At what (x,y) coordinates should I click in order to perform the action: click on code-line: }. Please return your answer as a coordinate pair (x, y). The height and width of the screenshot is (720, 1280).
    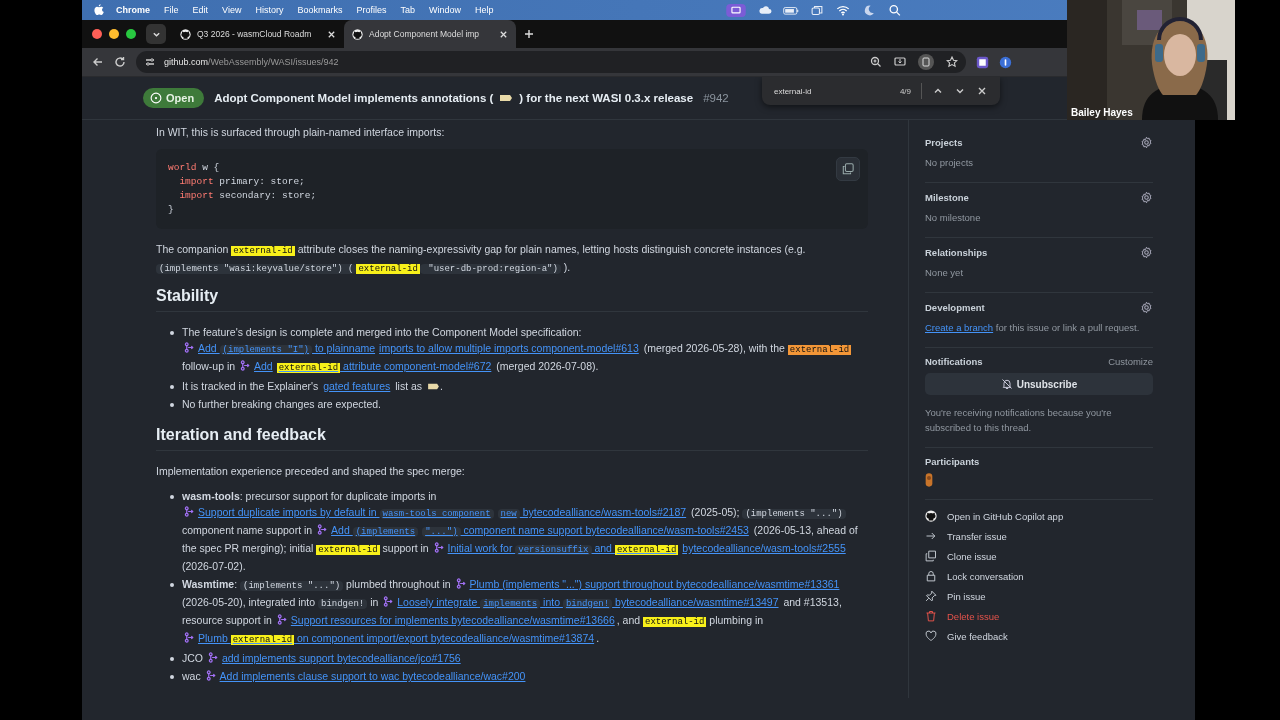
    Looking at the image, I should click on (171, 210).